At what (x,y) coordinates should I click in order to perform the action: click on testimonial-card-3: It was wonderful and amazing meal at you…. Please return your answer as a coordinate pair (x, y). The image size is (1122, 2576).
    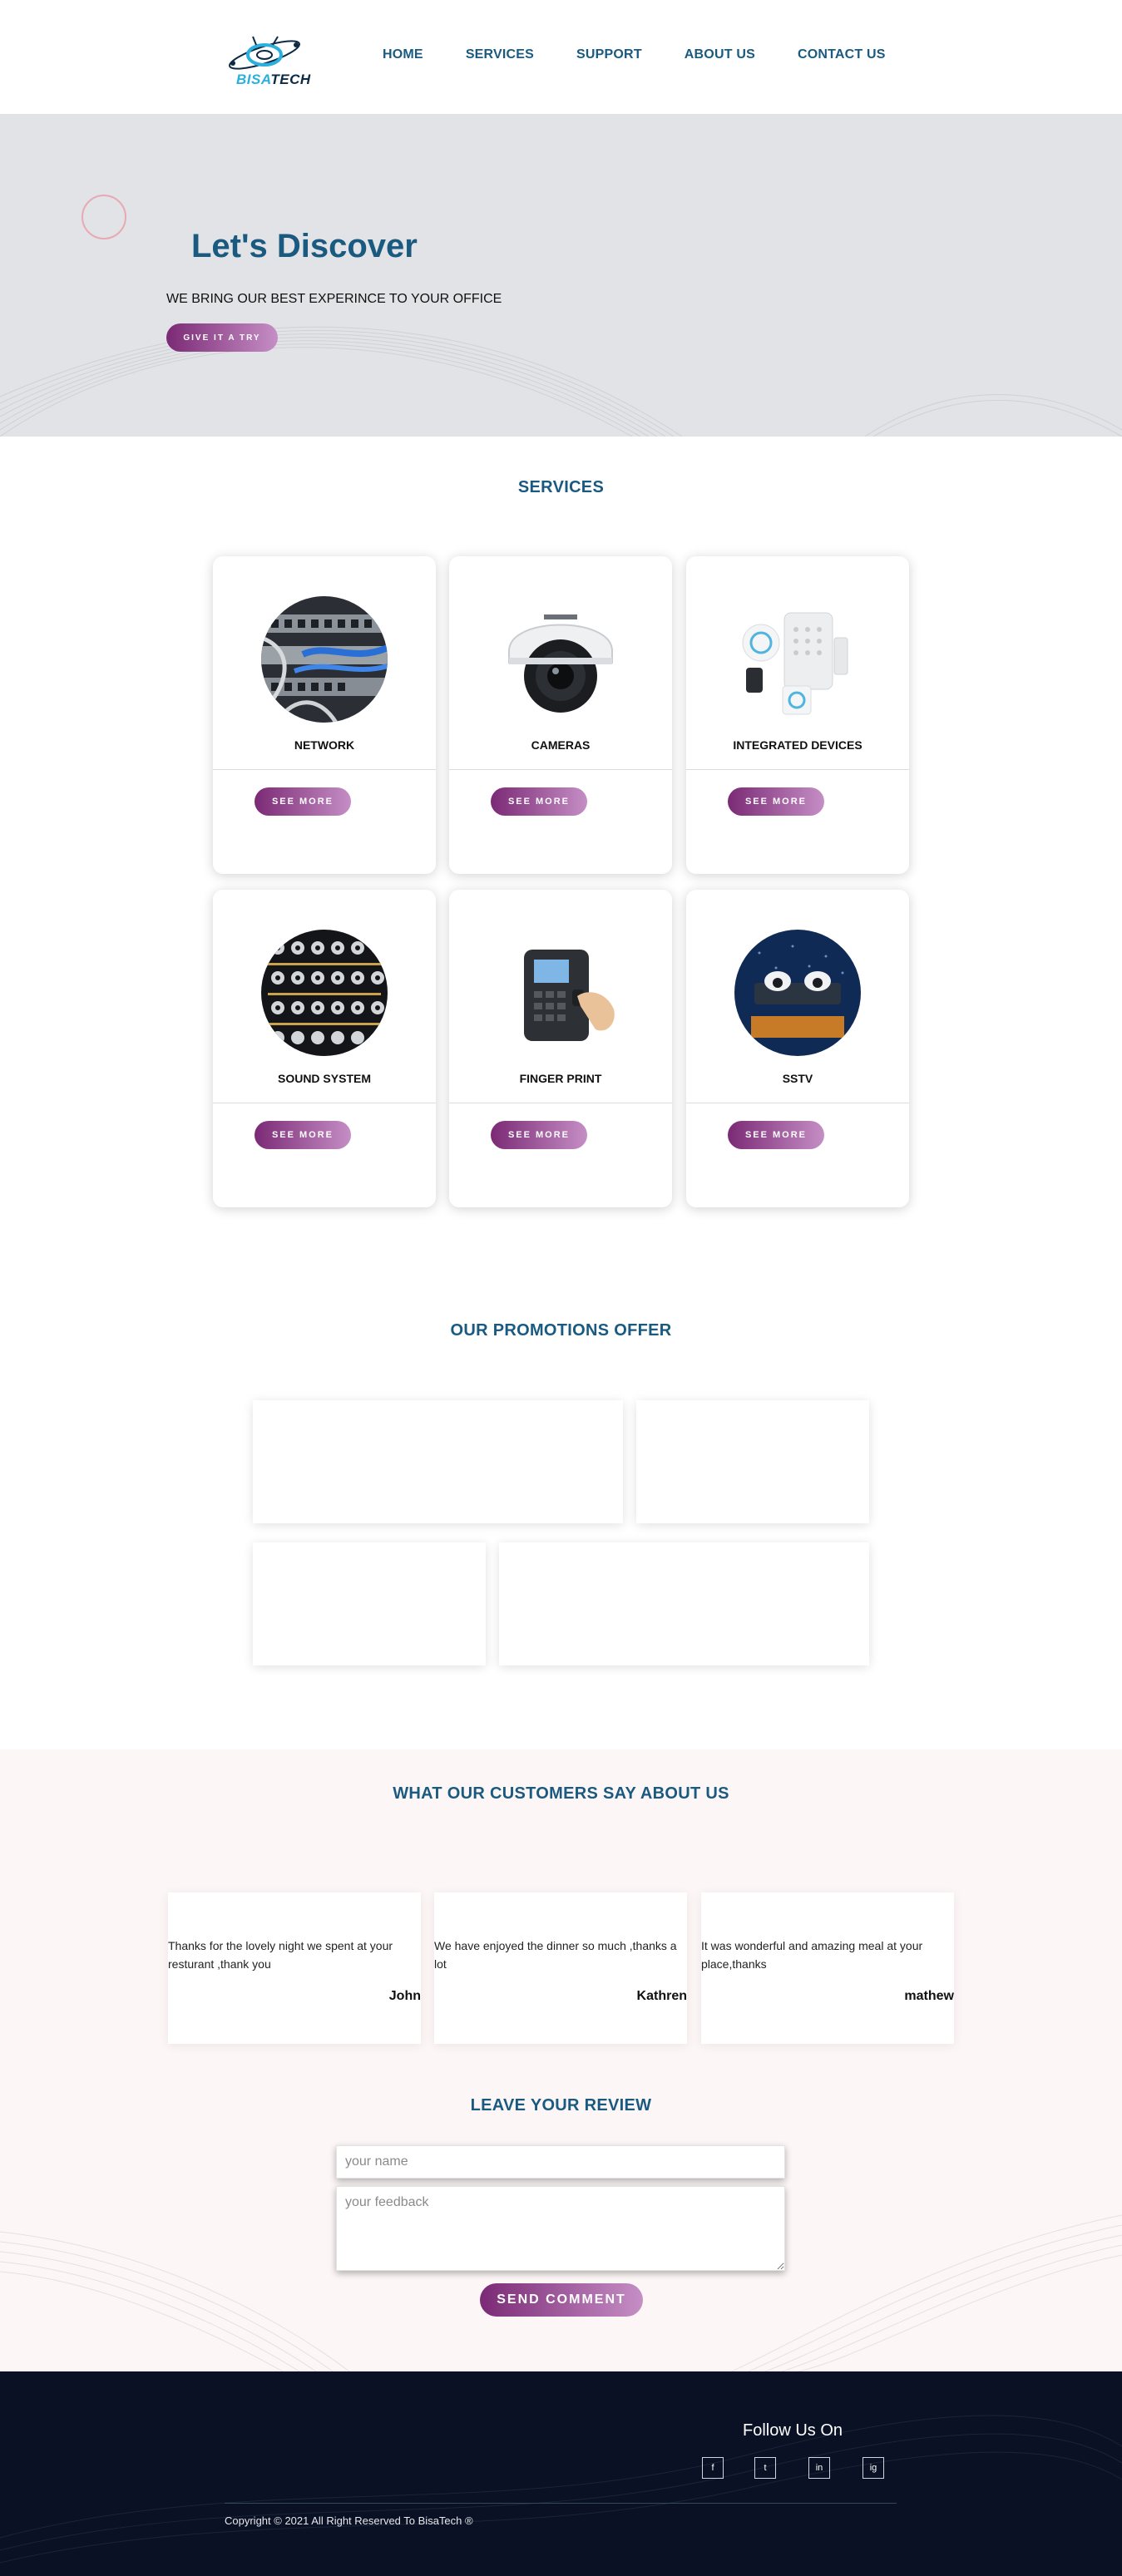
    Looking at the image, I should click on (827, 1968).